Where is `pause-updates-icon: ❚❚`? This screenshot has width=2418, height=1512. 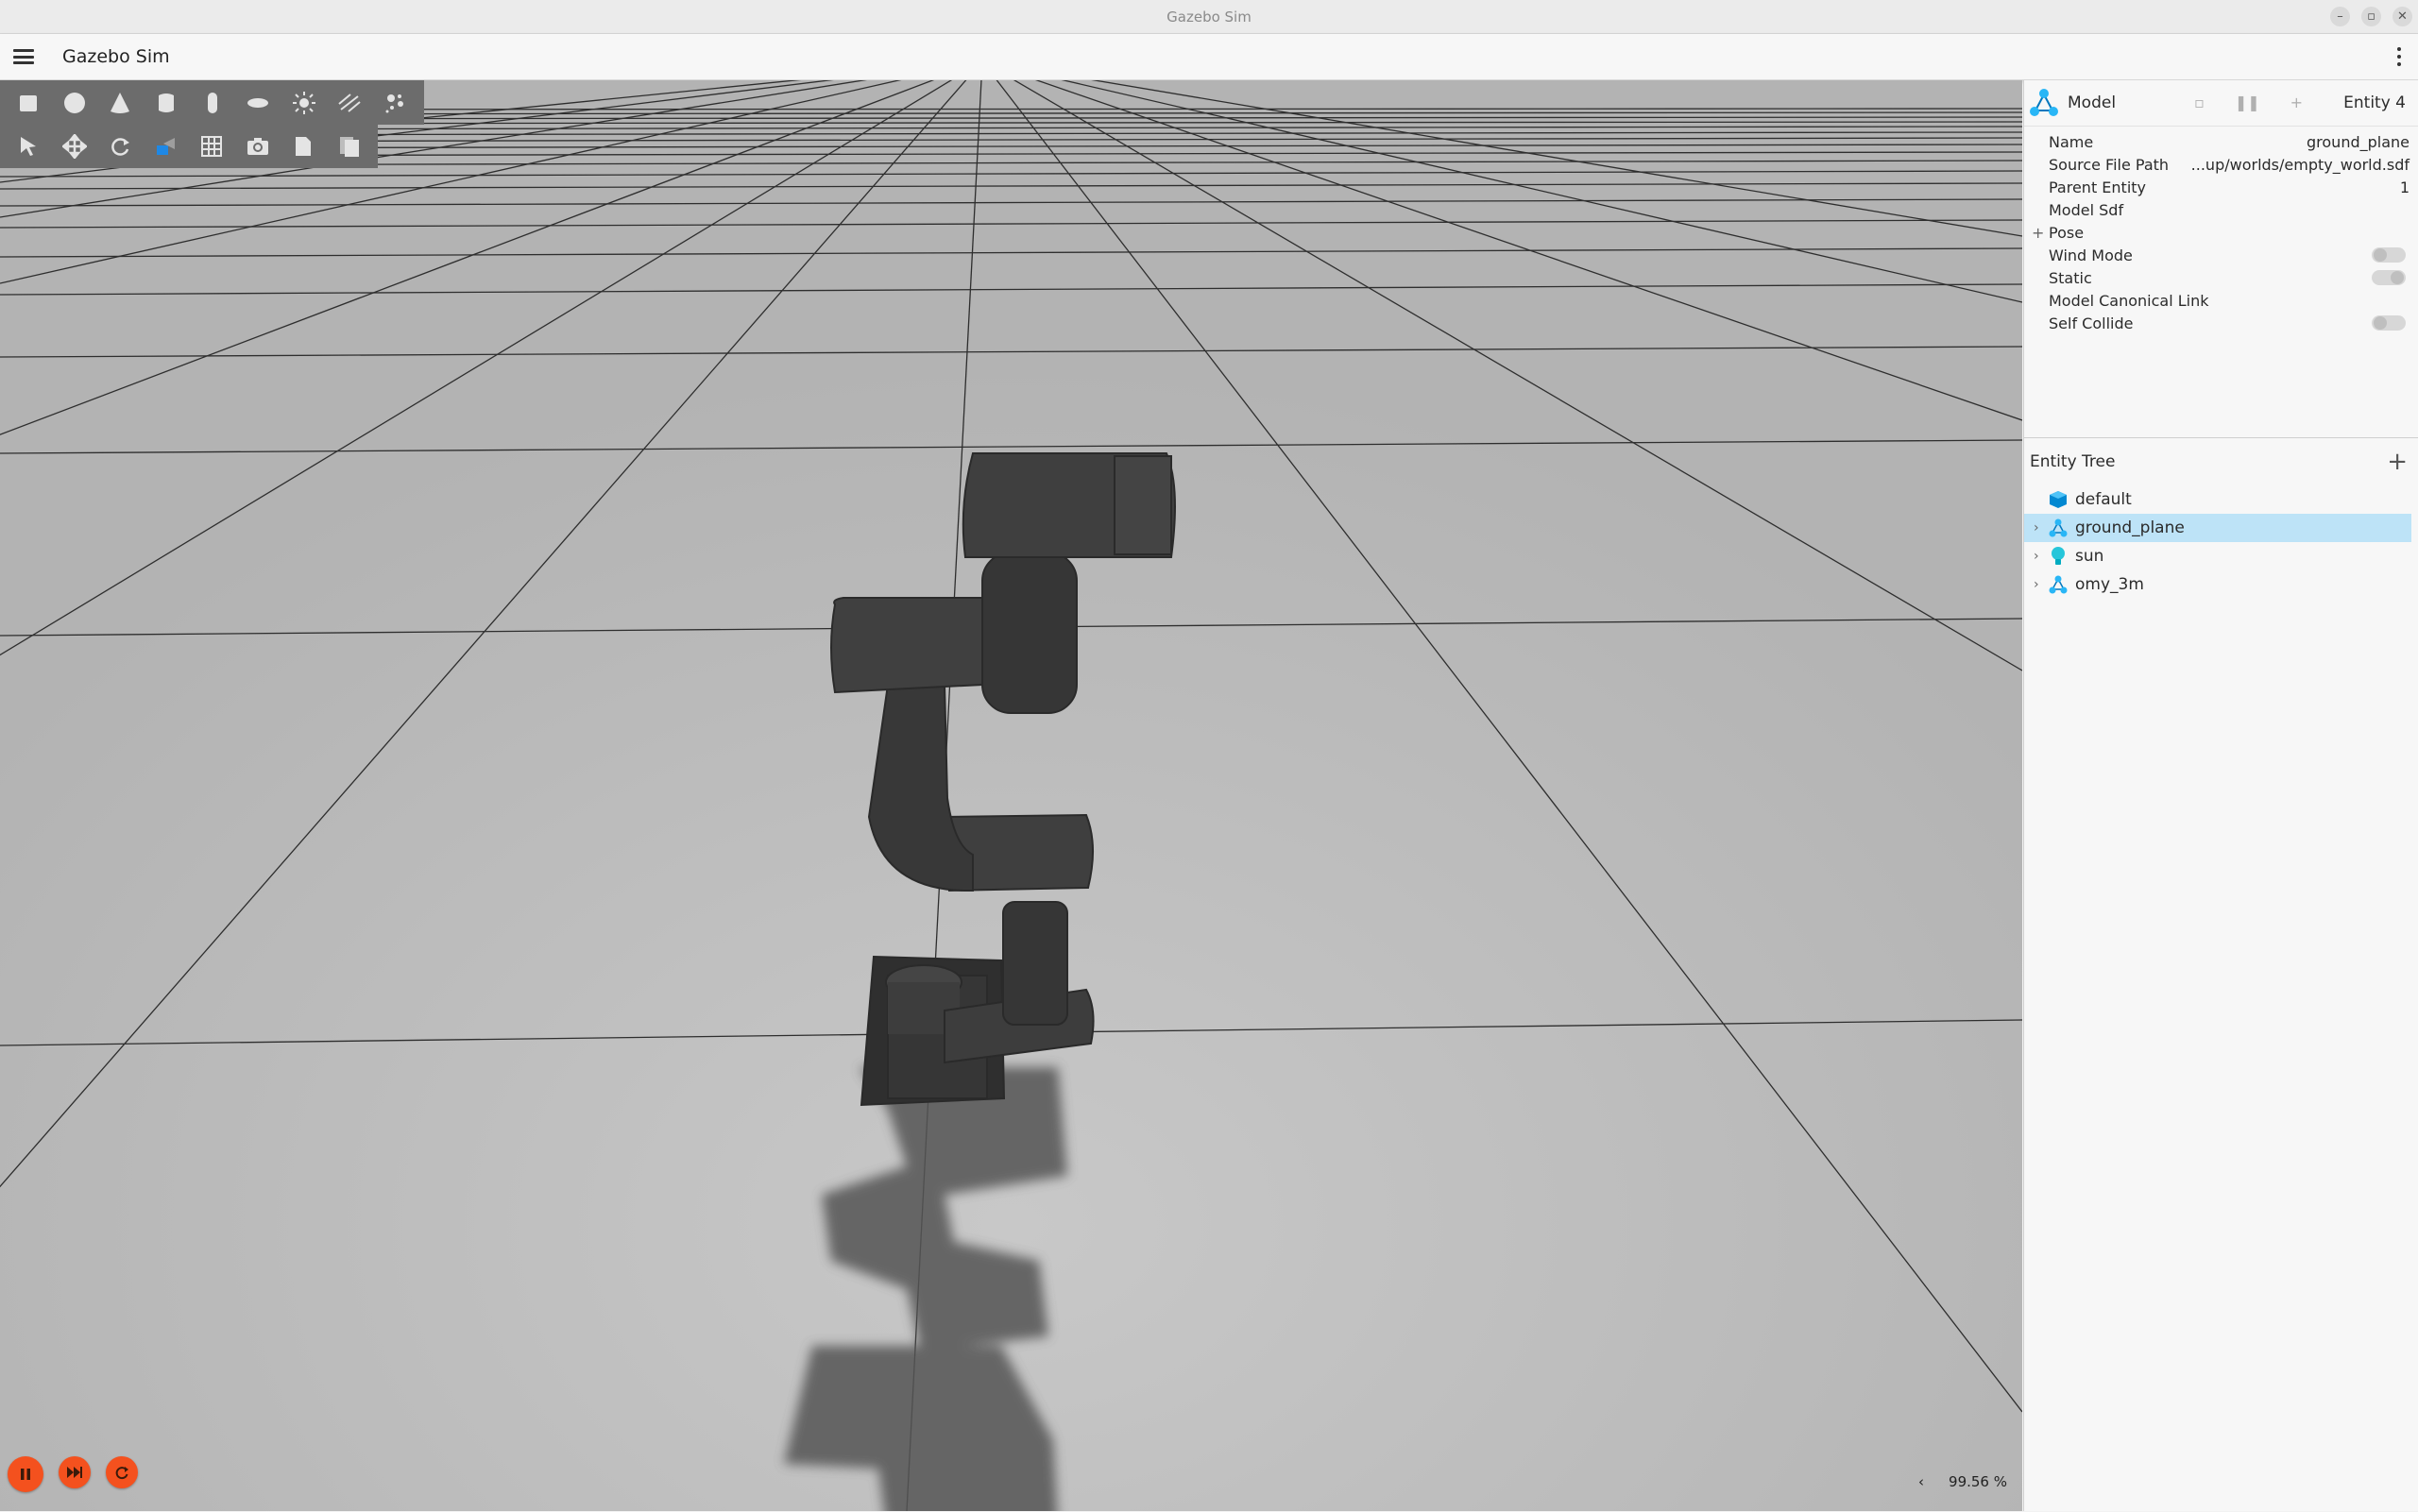
pause-updates-icon: ❚❚ is located at coordinates (2248, 102).